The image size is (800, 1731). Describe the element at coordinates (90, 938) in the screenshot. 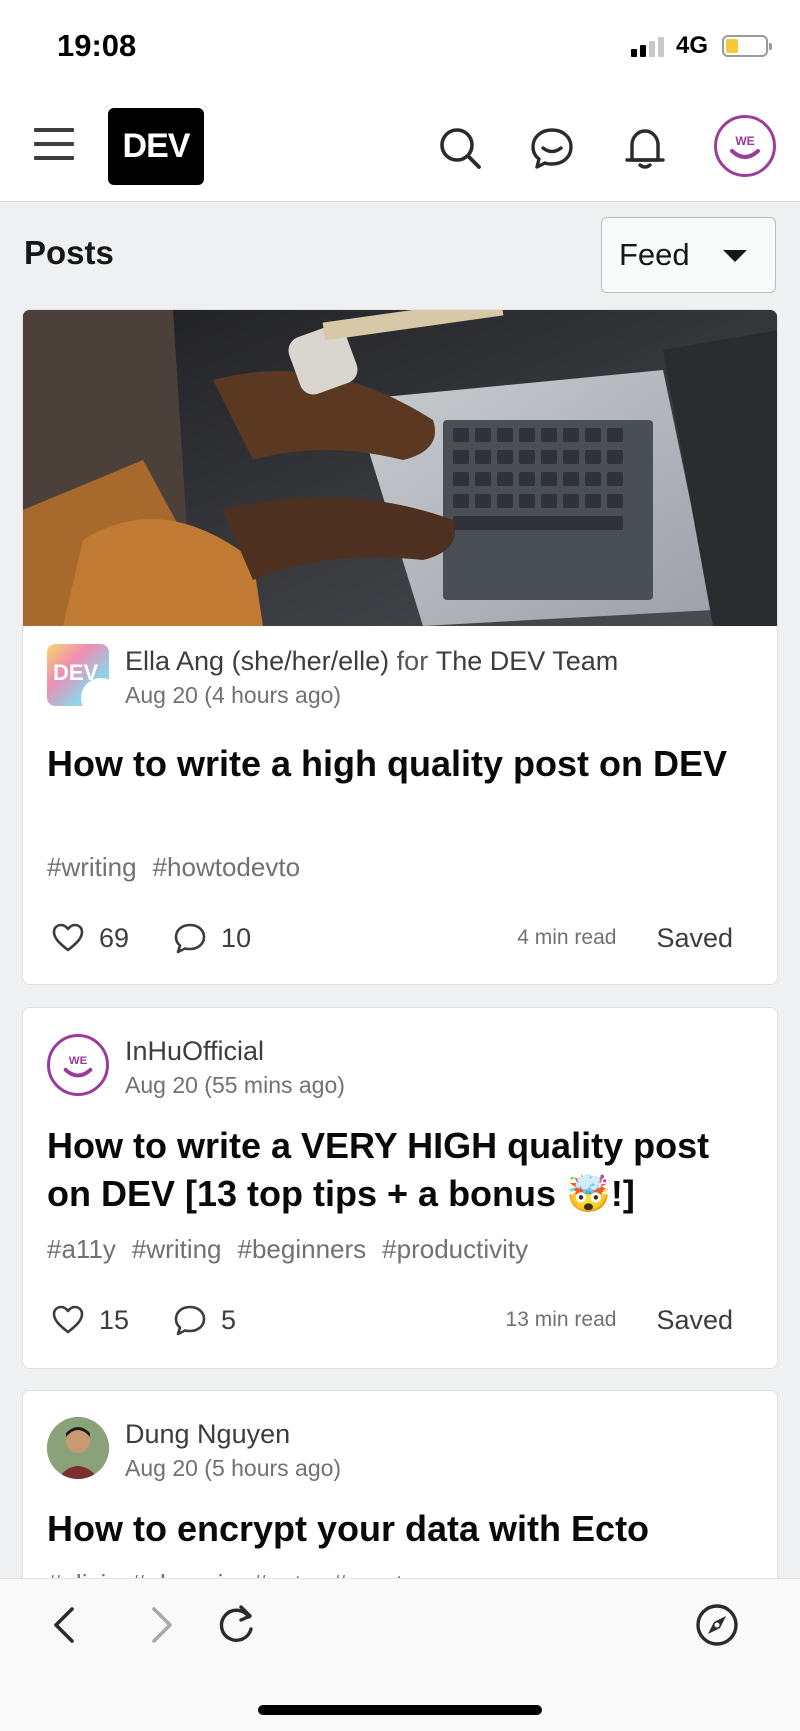

I see `reactions-button: 69` at that location.